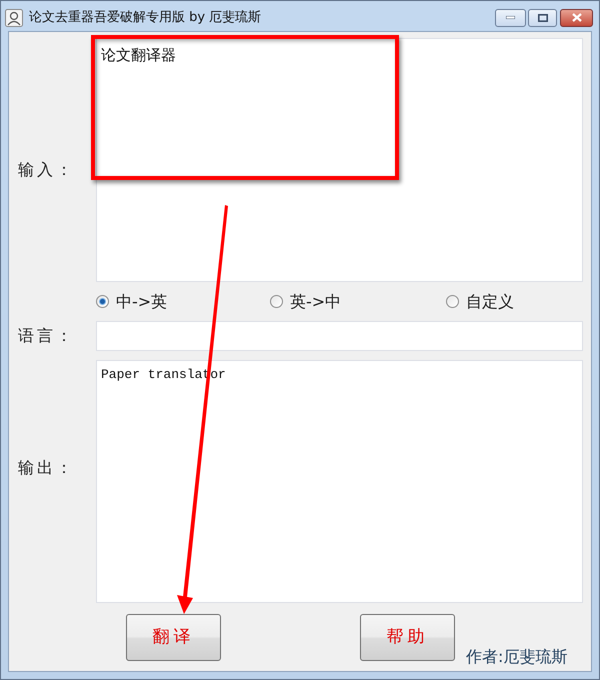 The image size is (600, 680). Describe the element at coordinates (14, 17) in the screenshot. I see `app-icon` at that location.